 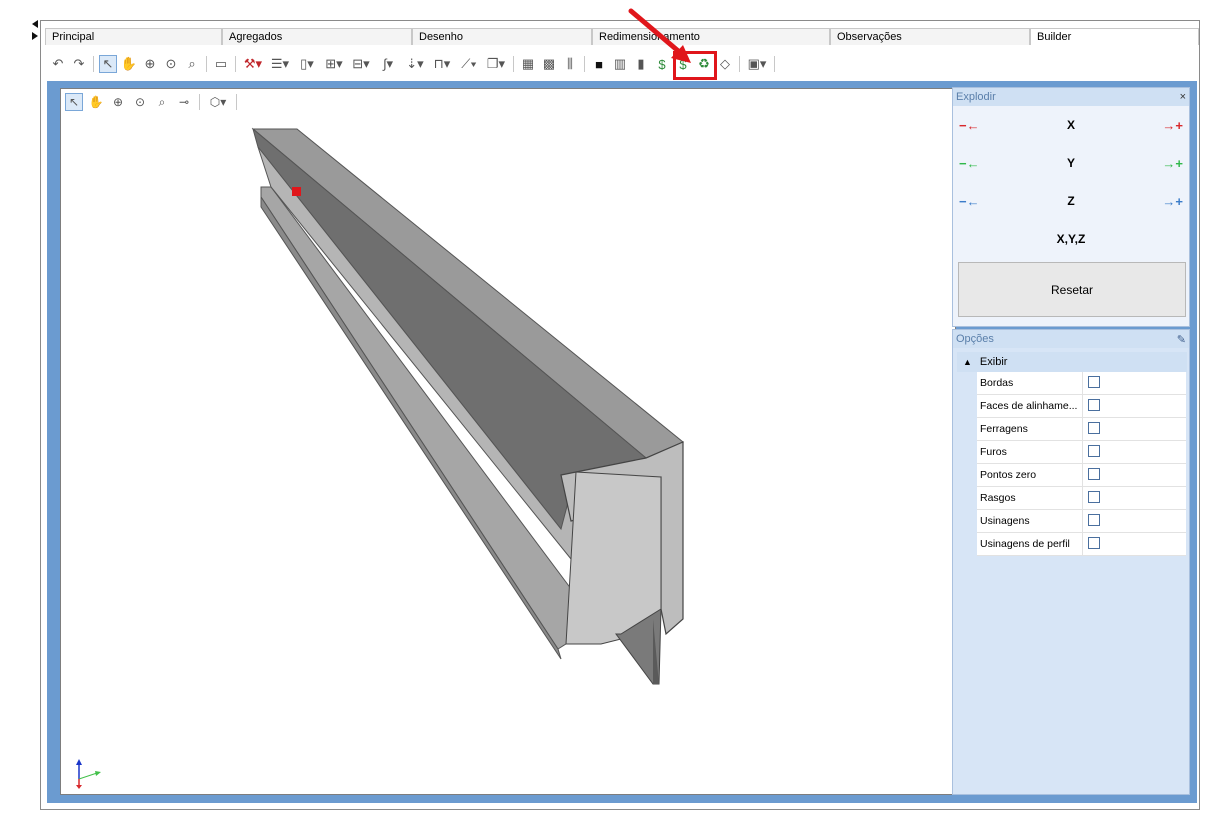 I want to click on pattern-icon: ▩, so click(x=549, y=64).